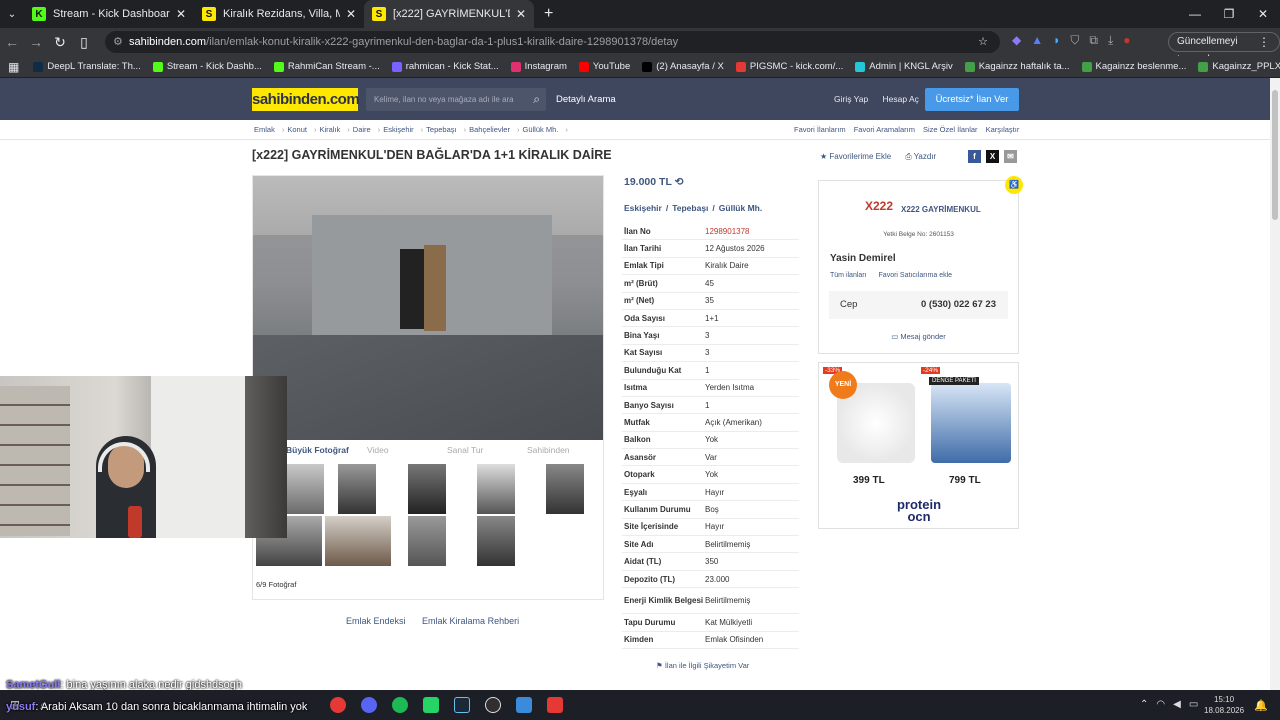 The height and width of the screenshot is (720, 1280). Describe the element at coordinates (1263, 14) in the screenshot. I see `close-window-button: ✕` at that location.